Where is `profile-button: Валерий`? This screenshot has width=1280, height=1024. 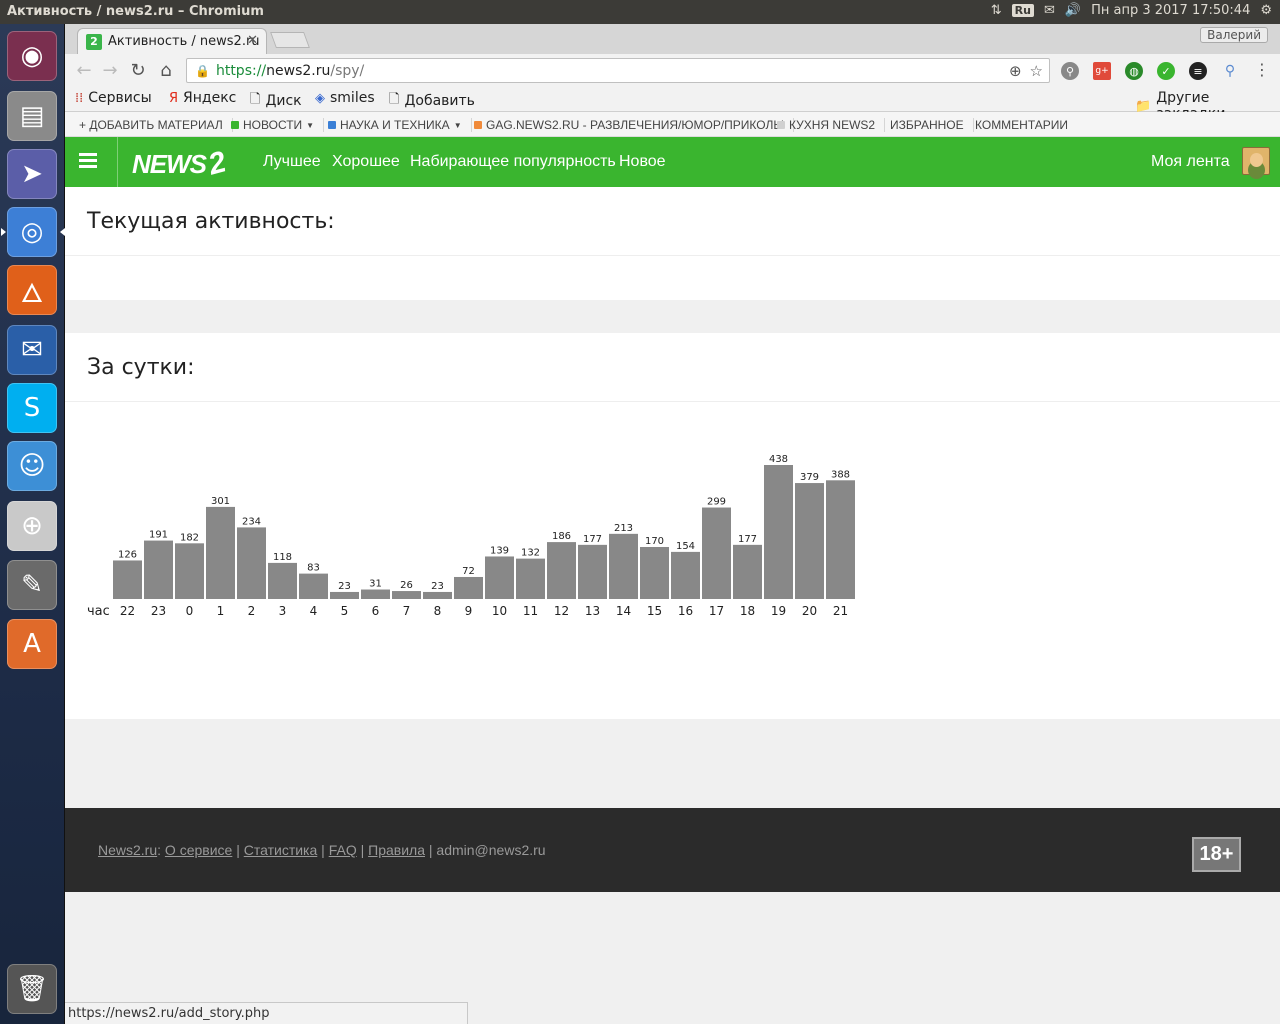 profile-button: Валерий is located at coordinates (1234, 35).